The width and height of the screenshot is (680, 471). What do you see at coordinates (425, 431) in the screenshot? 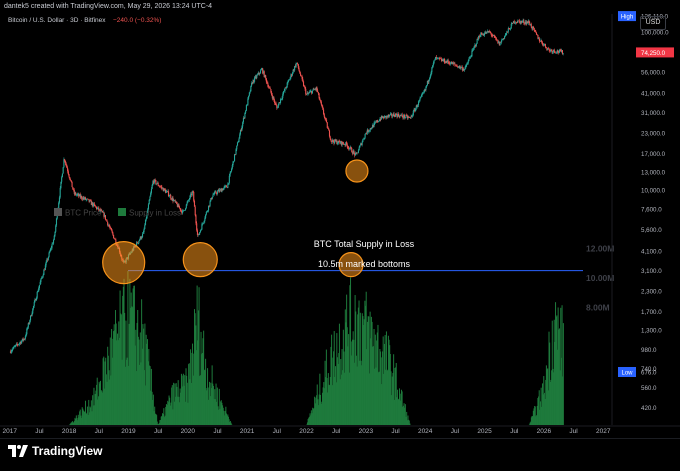
I see `time-axis-tick: 2024` at bounding box center [425, 431].